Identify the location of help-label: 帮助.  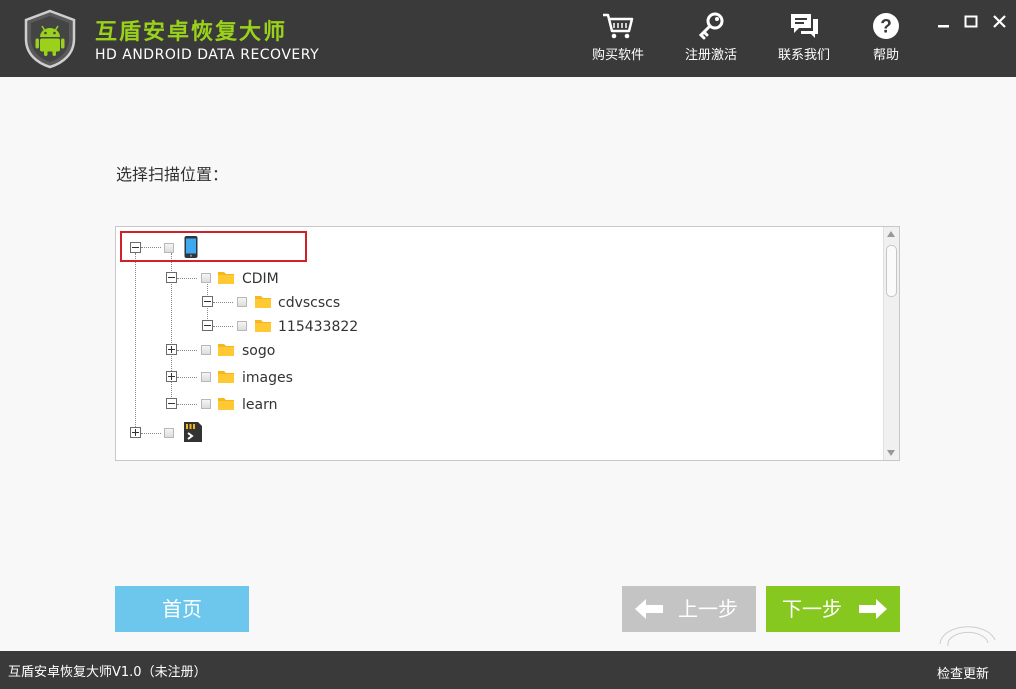
(885, 55).